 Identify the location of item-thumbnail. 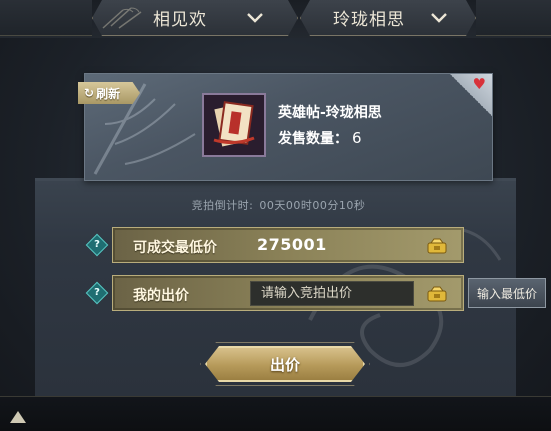
(234, 125).